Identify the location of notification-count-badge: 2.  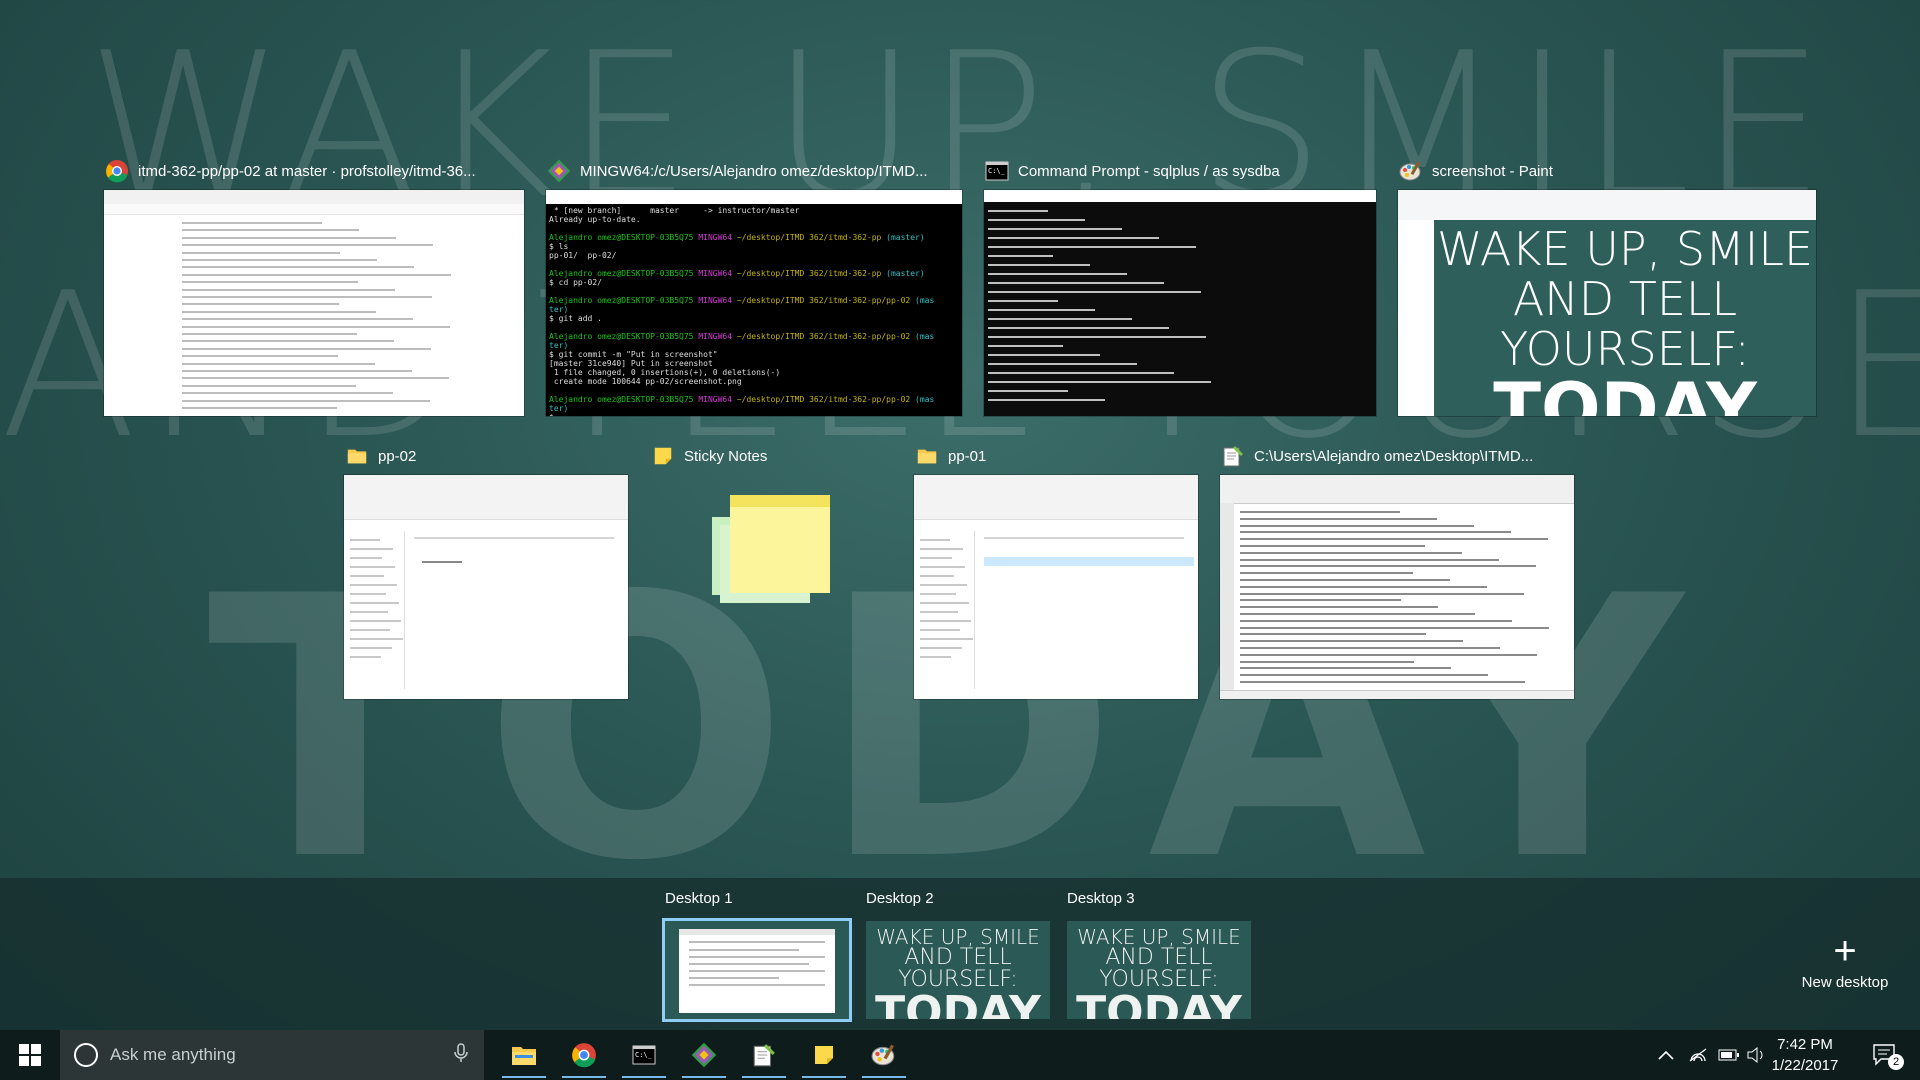
(1896, 1062).